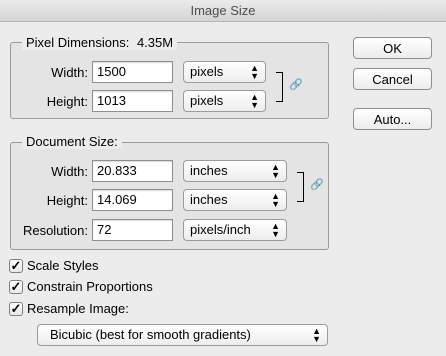 Image resolution: width=446 pixels, height=356 pixels. Describe the element at coordinates (72, 141) in the screenshot. I see `document-size-legend: Document Size:` at that location.